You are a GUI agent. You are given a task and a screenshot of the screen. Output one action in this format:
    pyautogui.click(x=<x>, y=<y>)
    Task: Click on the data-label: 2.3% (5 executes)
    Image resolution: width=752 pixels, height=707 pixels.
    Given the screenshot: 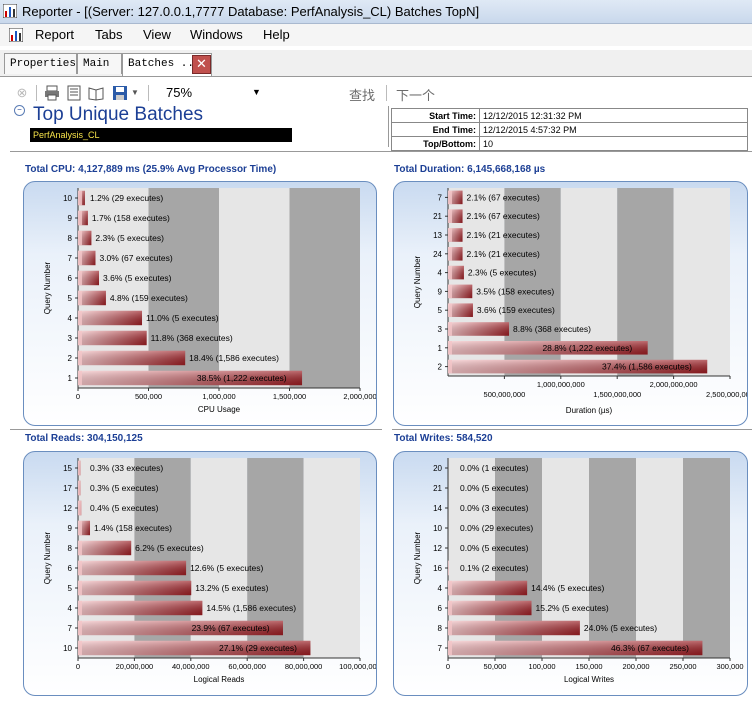 What is the action you would take?
    pyautogui.click(x=502, y=273)
    